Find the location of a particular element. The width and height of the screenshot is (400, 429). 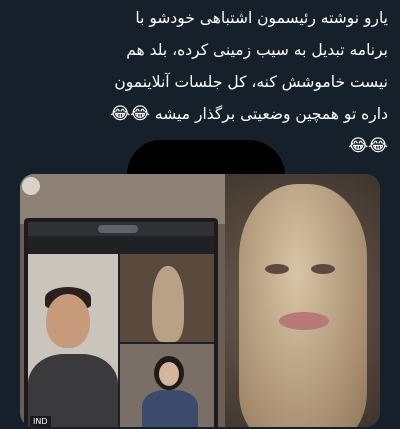

participant-tile-man: IND is located at coordinates (73, 340).